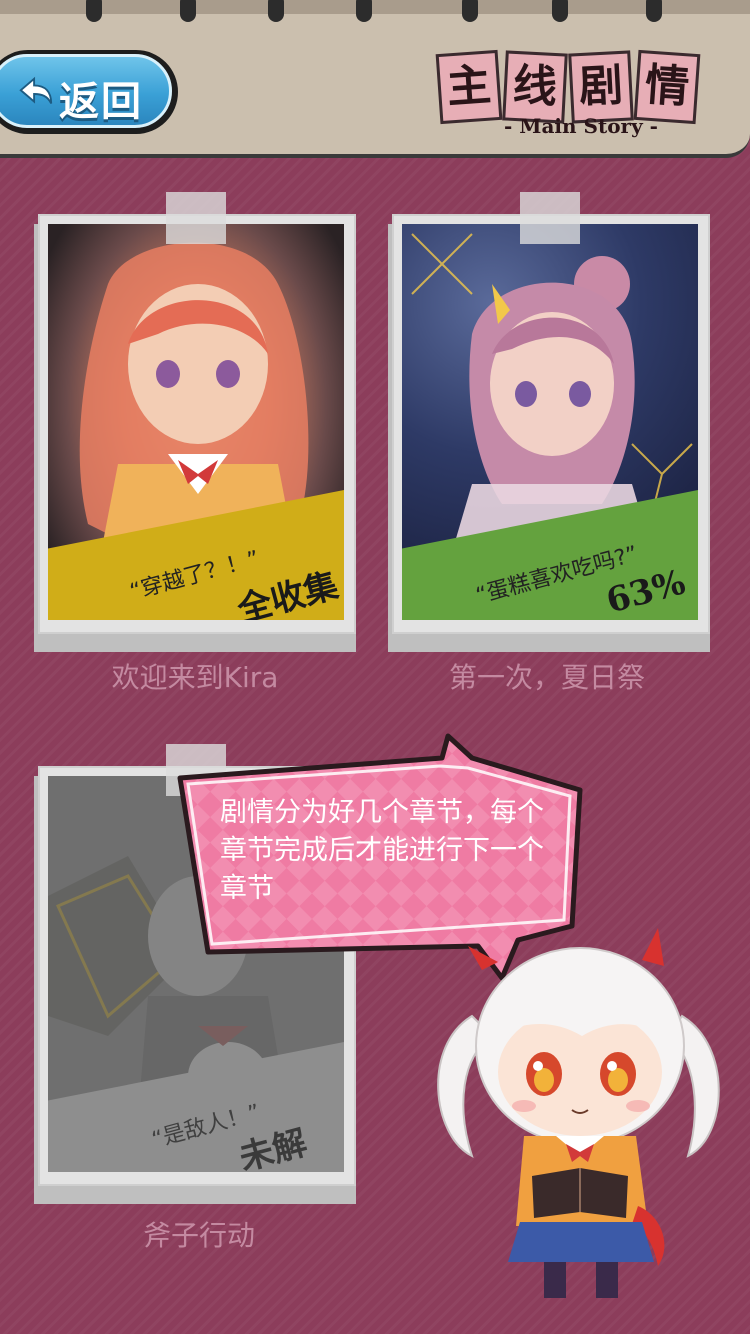 The image size is (750, 1334). What do you see at coordinates (581, 126) in the screenshot?
I see `page-subtitle: - Main Story -` at bounding box center [581, 126].